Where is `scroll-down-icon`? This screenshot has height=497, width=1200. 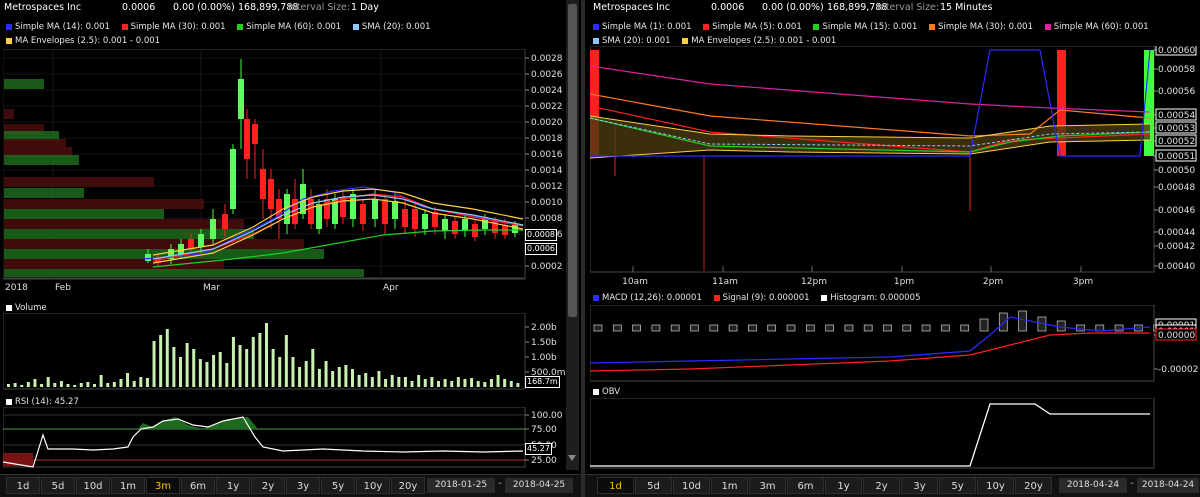
scroll-down-icon is located at coordinates (572, 458).